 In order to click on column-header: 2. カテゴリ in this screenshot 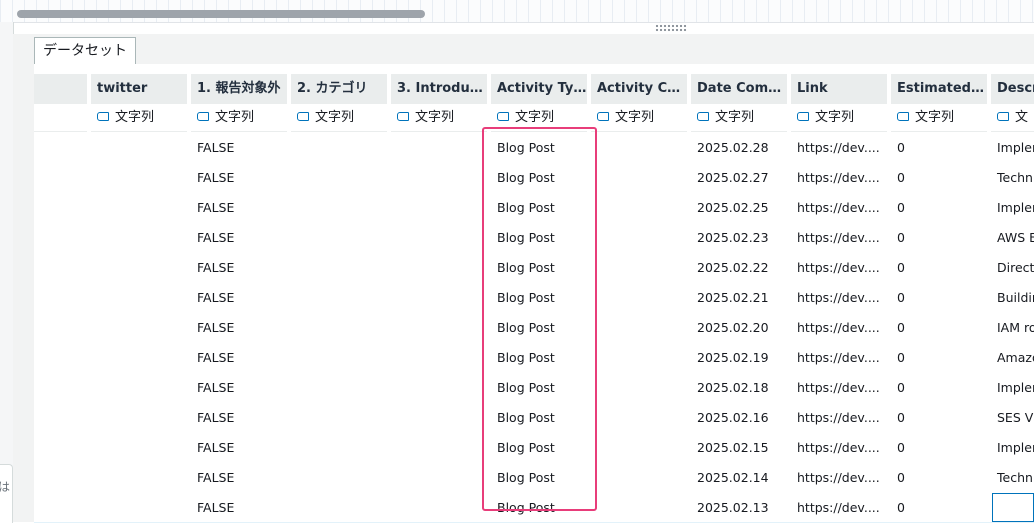, I will do `click(339, 89)`.